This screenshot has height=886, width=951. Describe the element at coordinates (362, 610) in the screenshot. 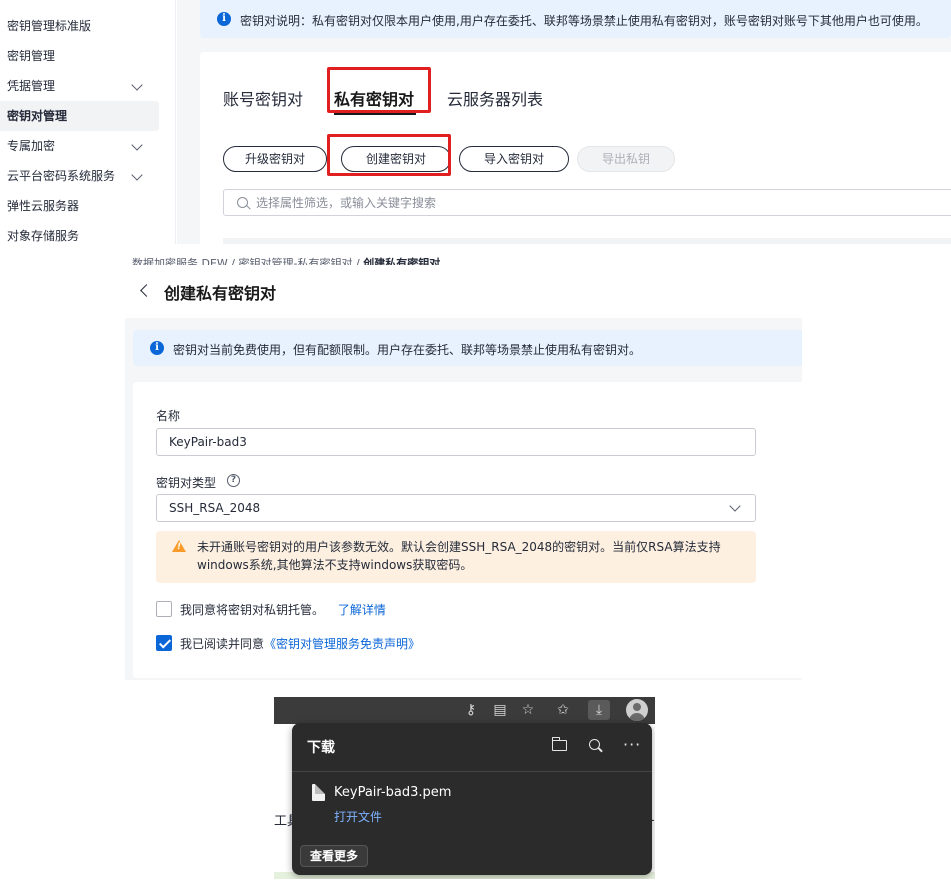

I see `learn-more-link: 了解详情` at that location.